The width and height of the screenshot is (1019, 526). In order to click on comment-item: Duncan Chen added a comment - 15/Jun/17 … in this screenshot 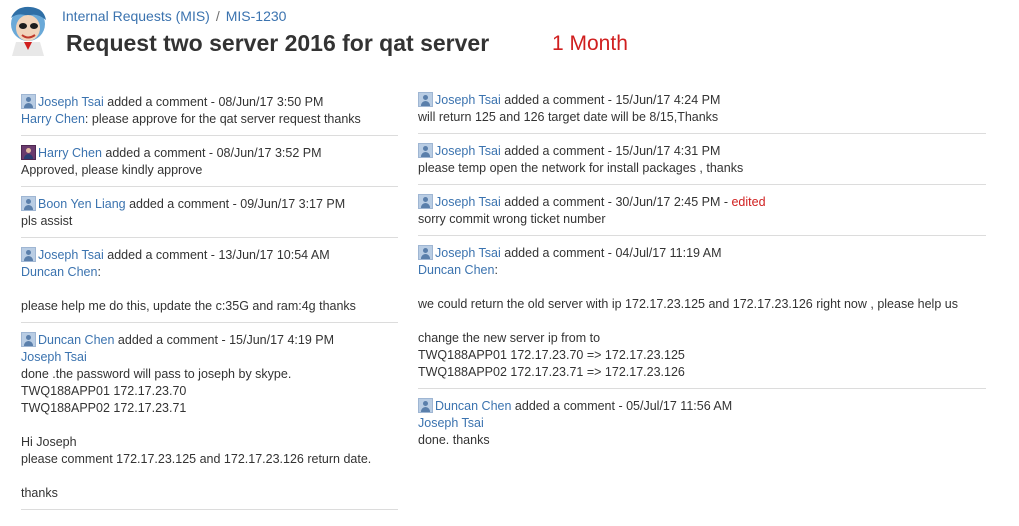, I will do `click(209, 420)`.